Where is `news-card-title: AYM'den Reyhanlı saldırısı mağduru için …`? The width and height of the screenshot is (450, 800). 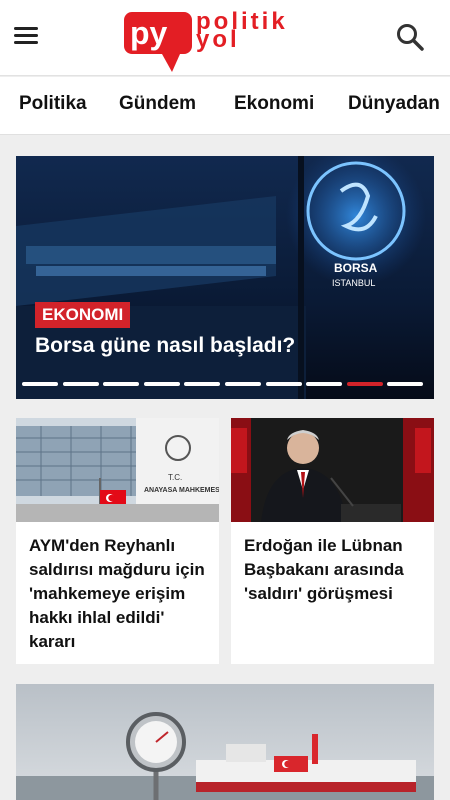
news-card-title: AYM'den Reyhanlı saldırısı mağduru için … is located at coordinates (120, 594).